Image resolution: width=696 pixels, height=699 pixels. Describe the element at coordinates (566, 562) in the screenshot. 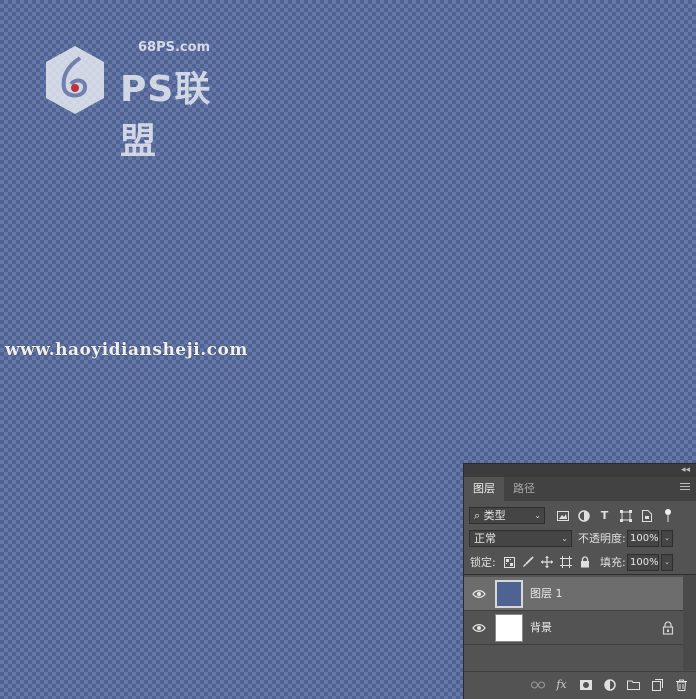

I see `lock-artboard-icon` at that location.